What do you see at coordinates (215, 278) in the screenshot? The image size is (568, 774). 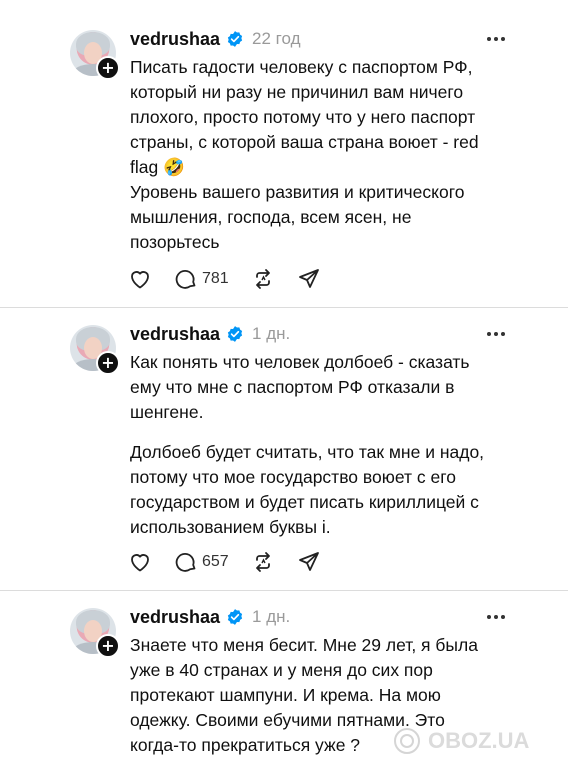 I see `reply-count: 781` at bounding box center [215, 278].